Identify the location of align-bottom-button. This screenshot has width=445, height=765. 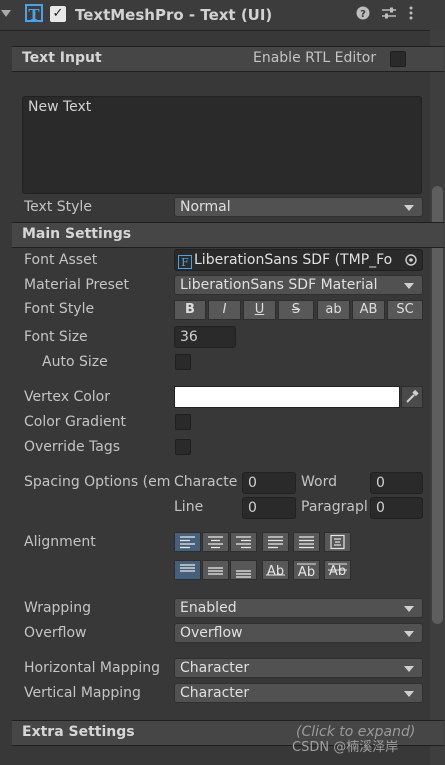
(243, 570).